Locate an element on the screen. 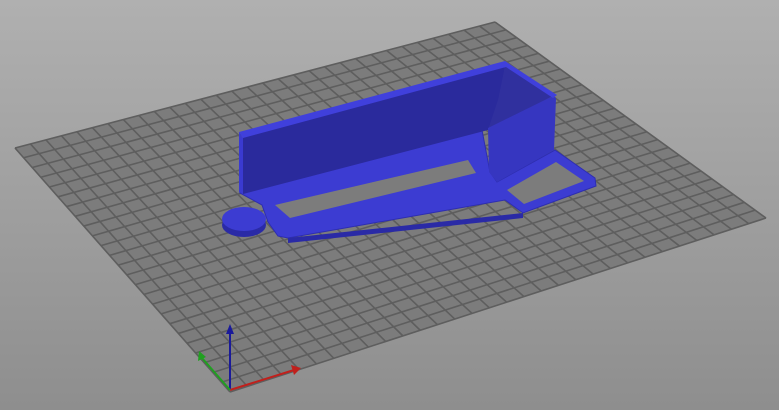 The image size is (779, 410). model-wall-edge is located at coordinates (241, 163).